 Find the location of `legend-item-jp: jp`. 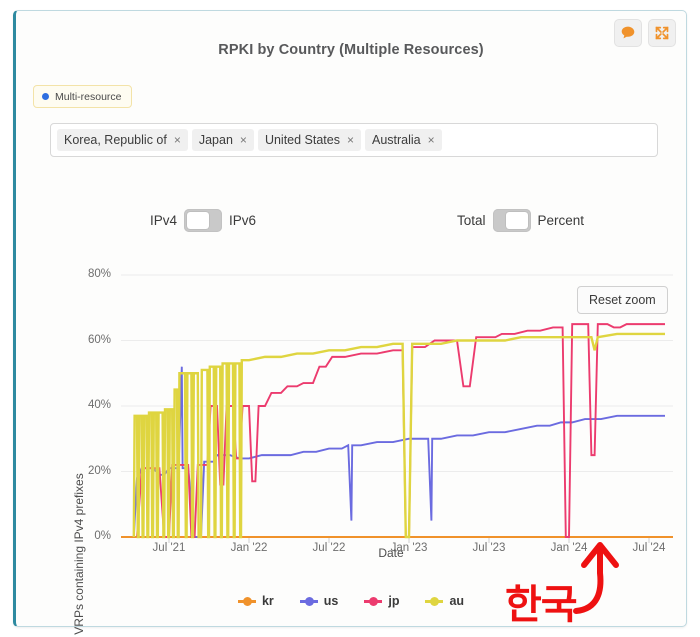

legend-item-jp: jp is located at coordinates (381, 601).